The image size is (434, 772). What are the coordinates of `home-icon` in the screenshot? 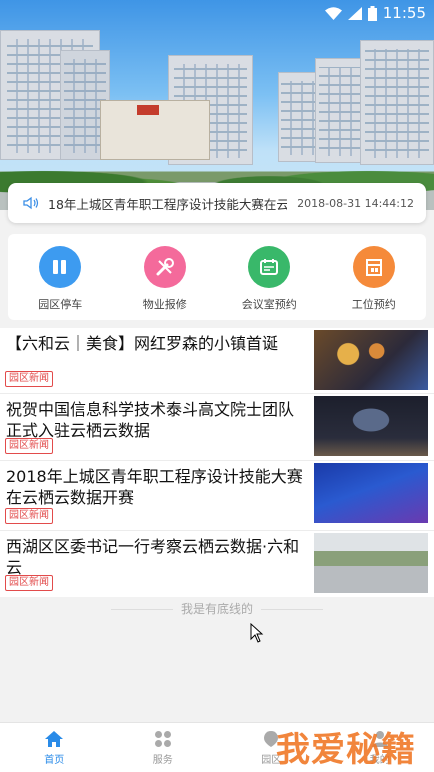 It's located at (54, 738).